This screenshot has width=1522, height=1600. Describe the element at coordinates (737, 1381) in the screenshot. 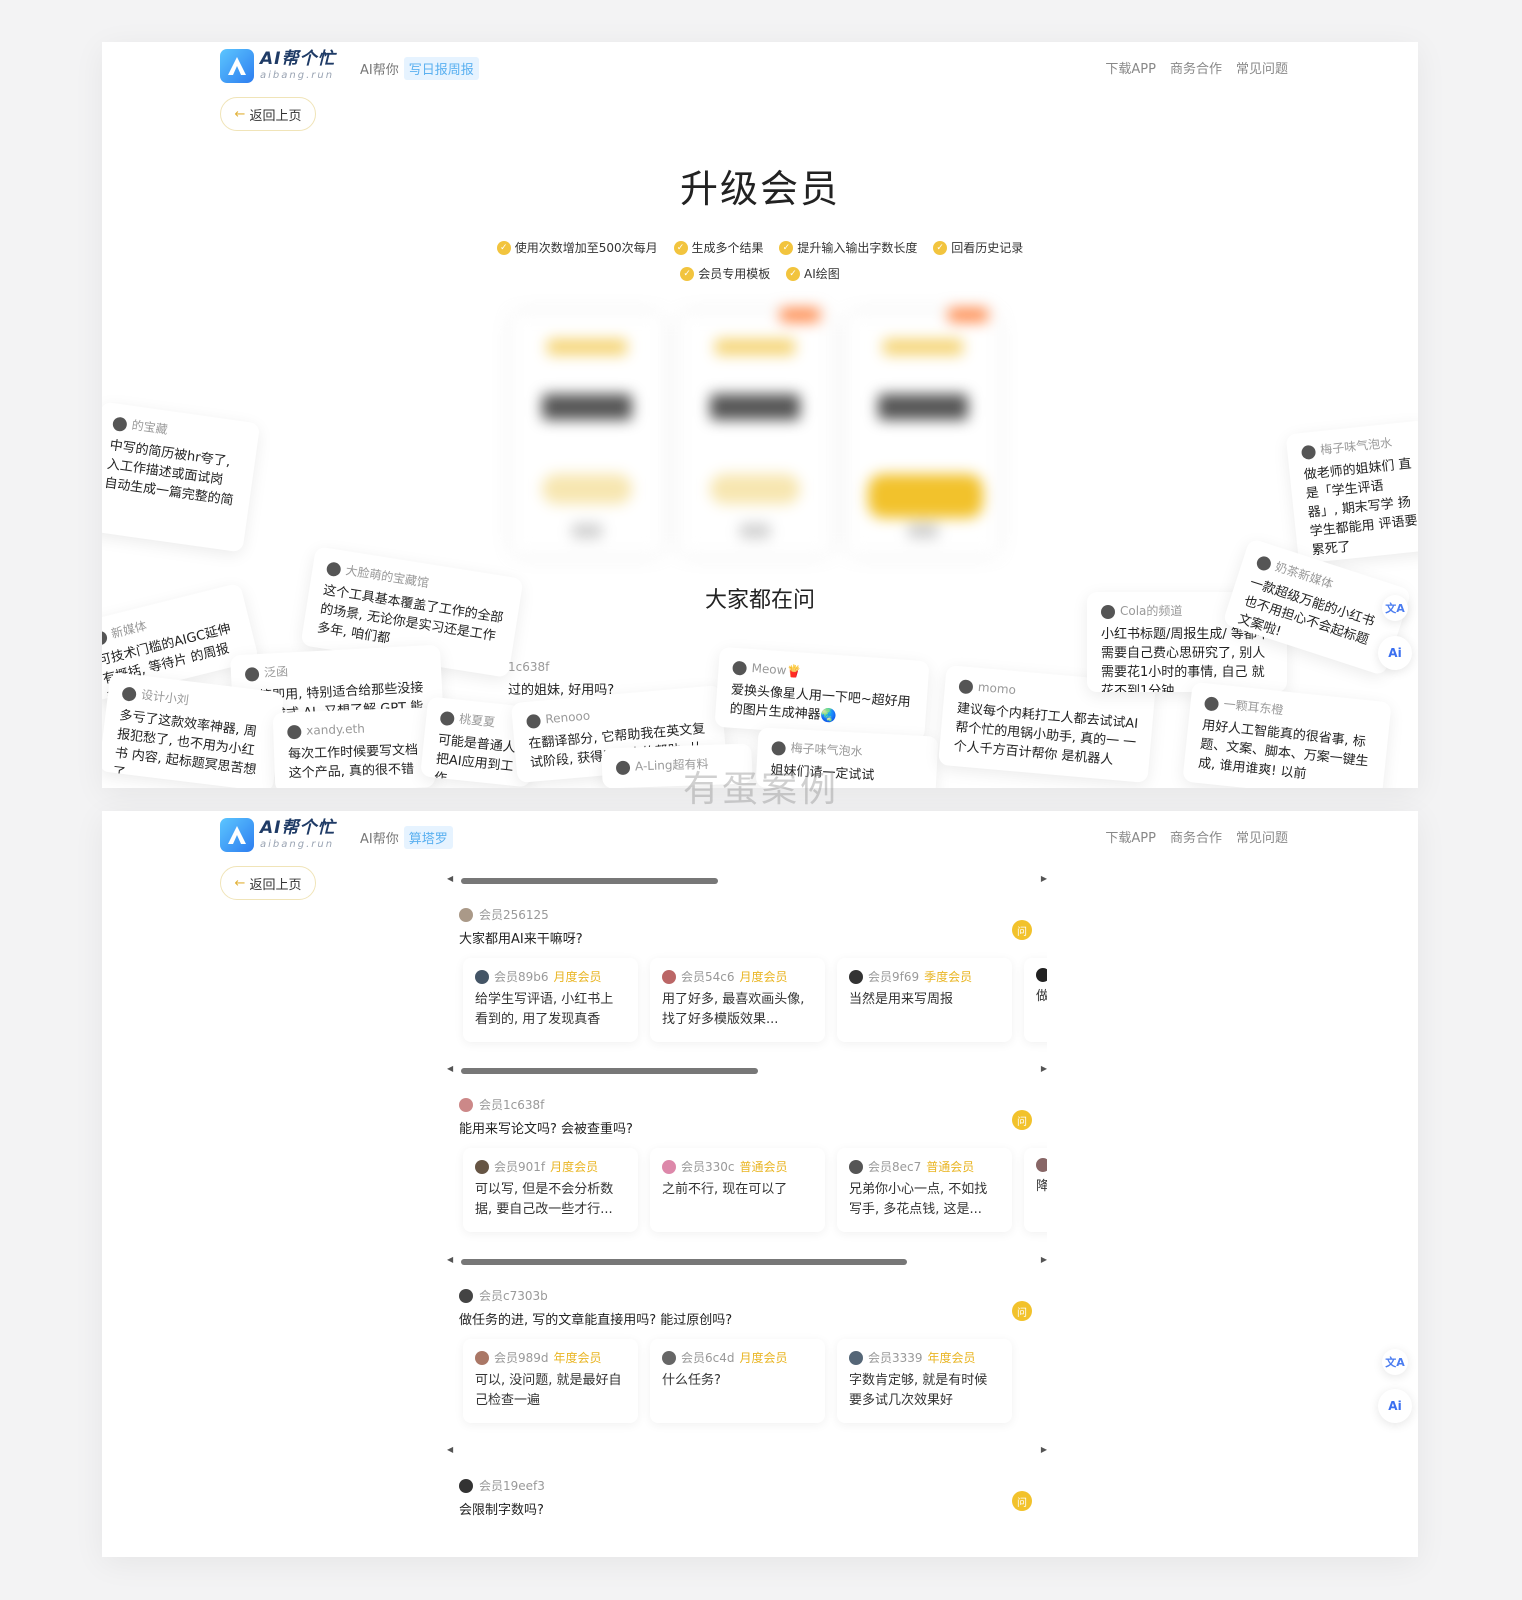

I see `answer-card: 会员6c4d 月度会员 什么任务?` at that location.